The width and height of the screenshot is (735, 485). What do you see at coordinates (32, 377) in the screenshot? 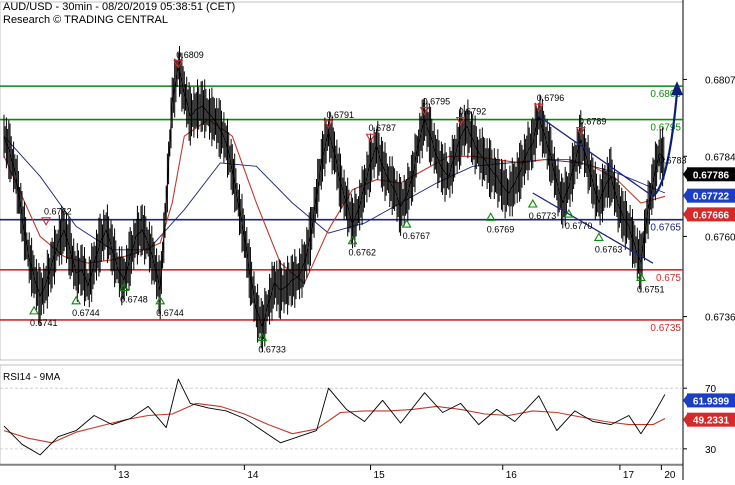
I see `rsi-title: RSI14 - 9MA` at bounding box center [32, 377].